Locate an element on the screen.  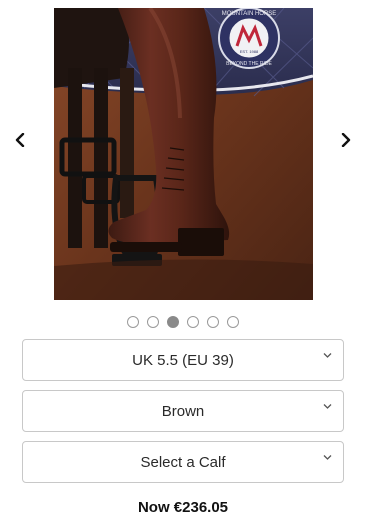
color-select: Brown is located at coordinates (183, 411).